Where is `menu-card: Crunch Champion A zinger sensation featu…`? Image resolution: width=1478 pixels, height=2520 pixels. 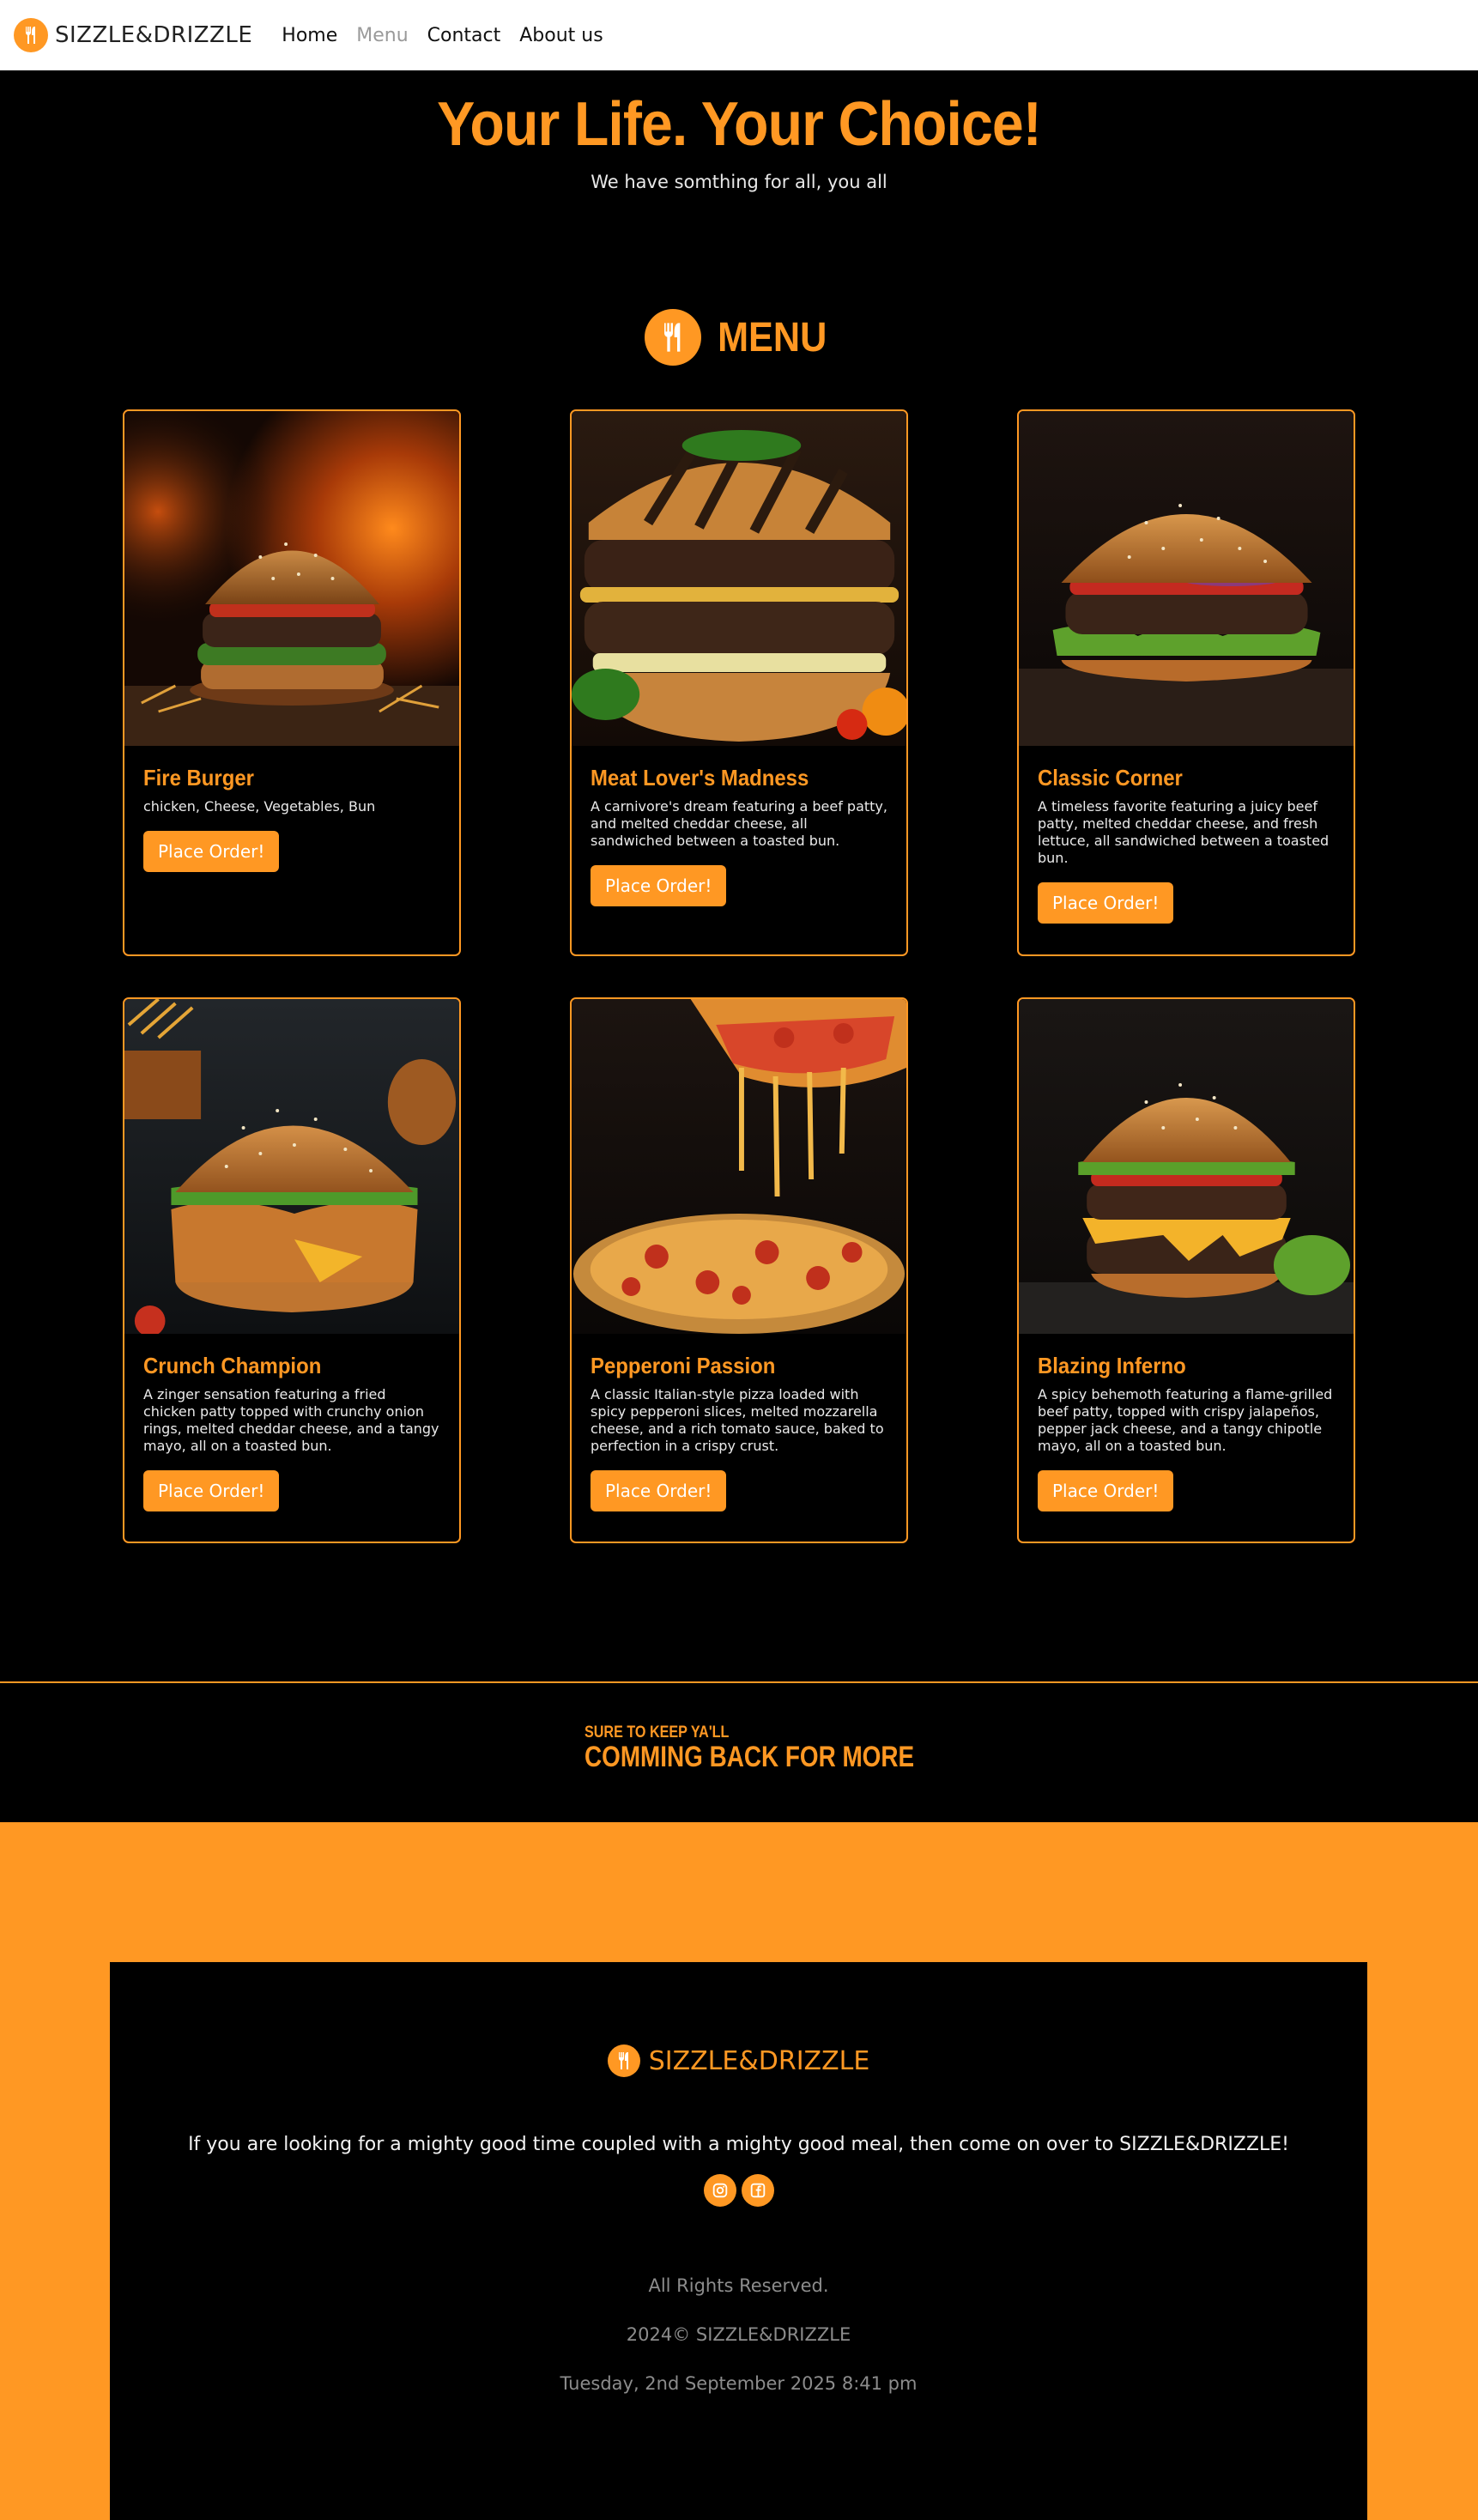 menu-card: Crunch Champion A zinger sensation featu… is located at coordinates (292, 1270).